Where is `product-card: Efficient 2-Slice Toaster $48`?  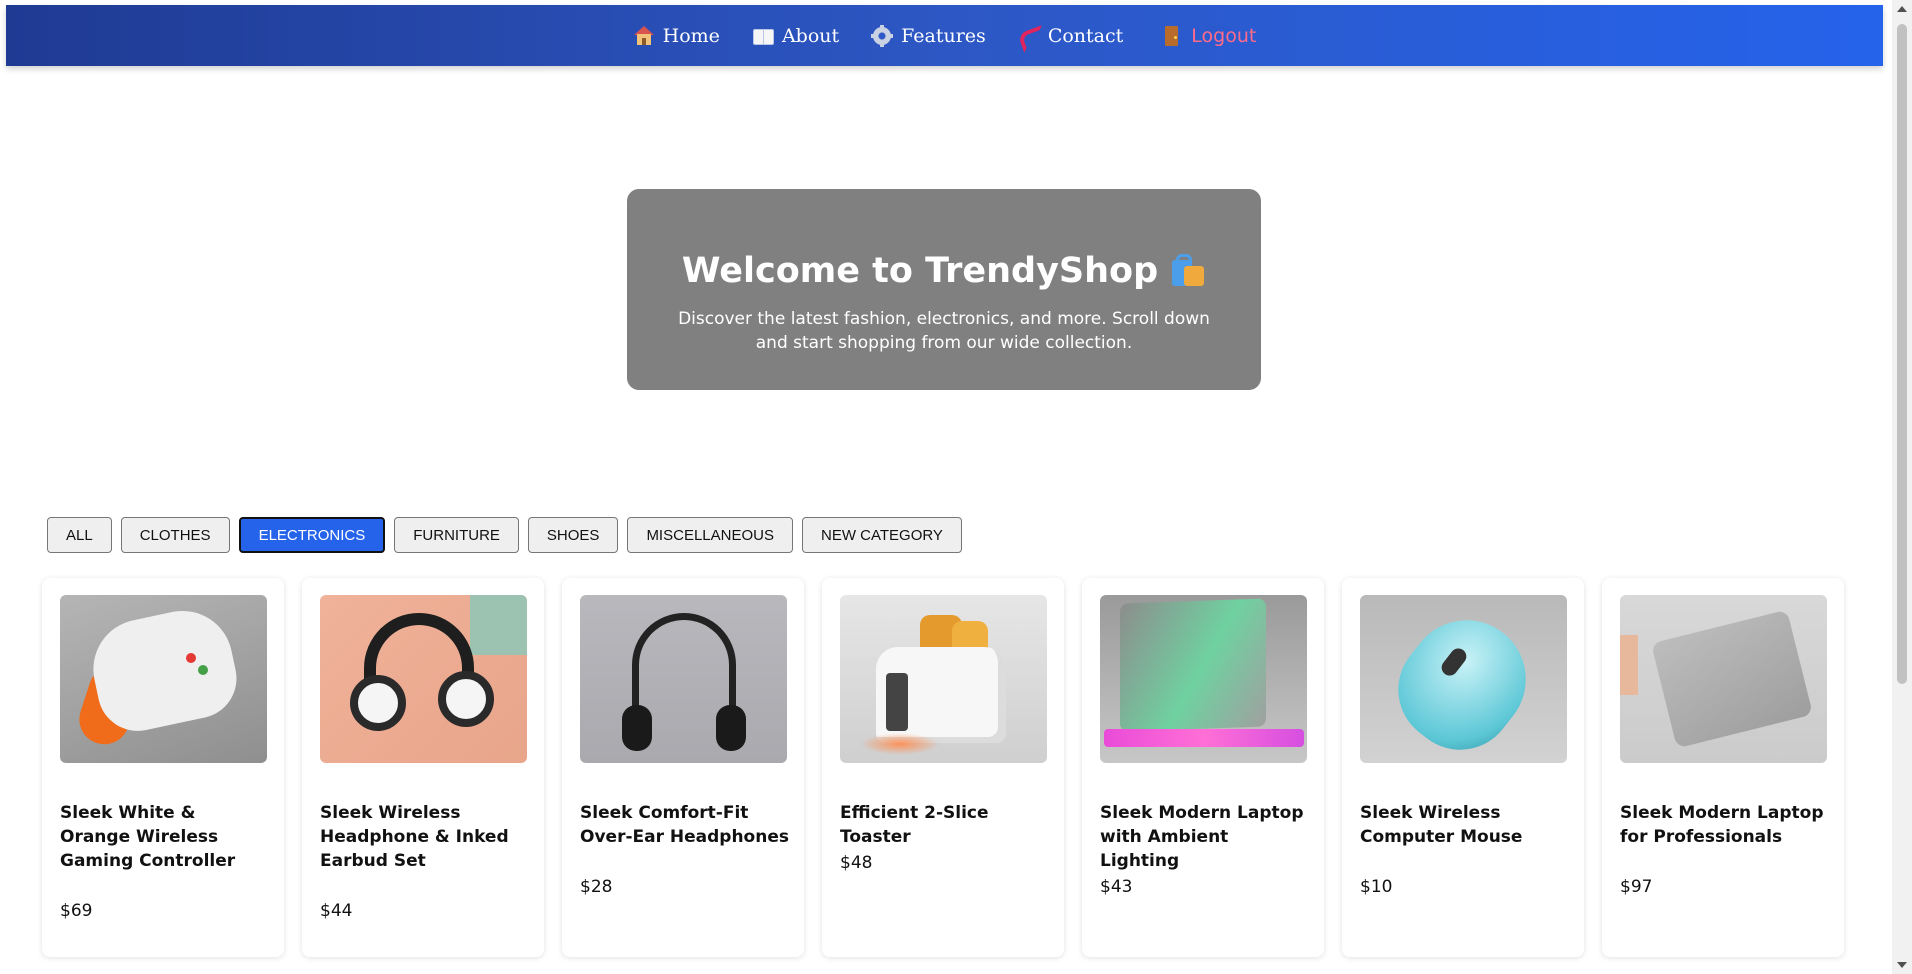 product-card: Efficient 2-Slice Toaster $48 is located at coordinates (943, 767).